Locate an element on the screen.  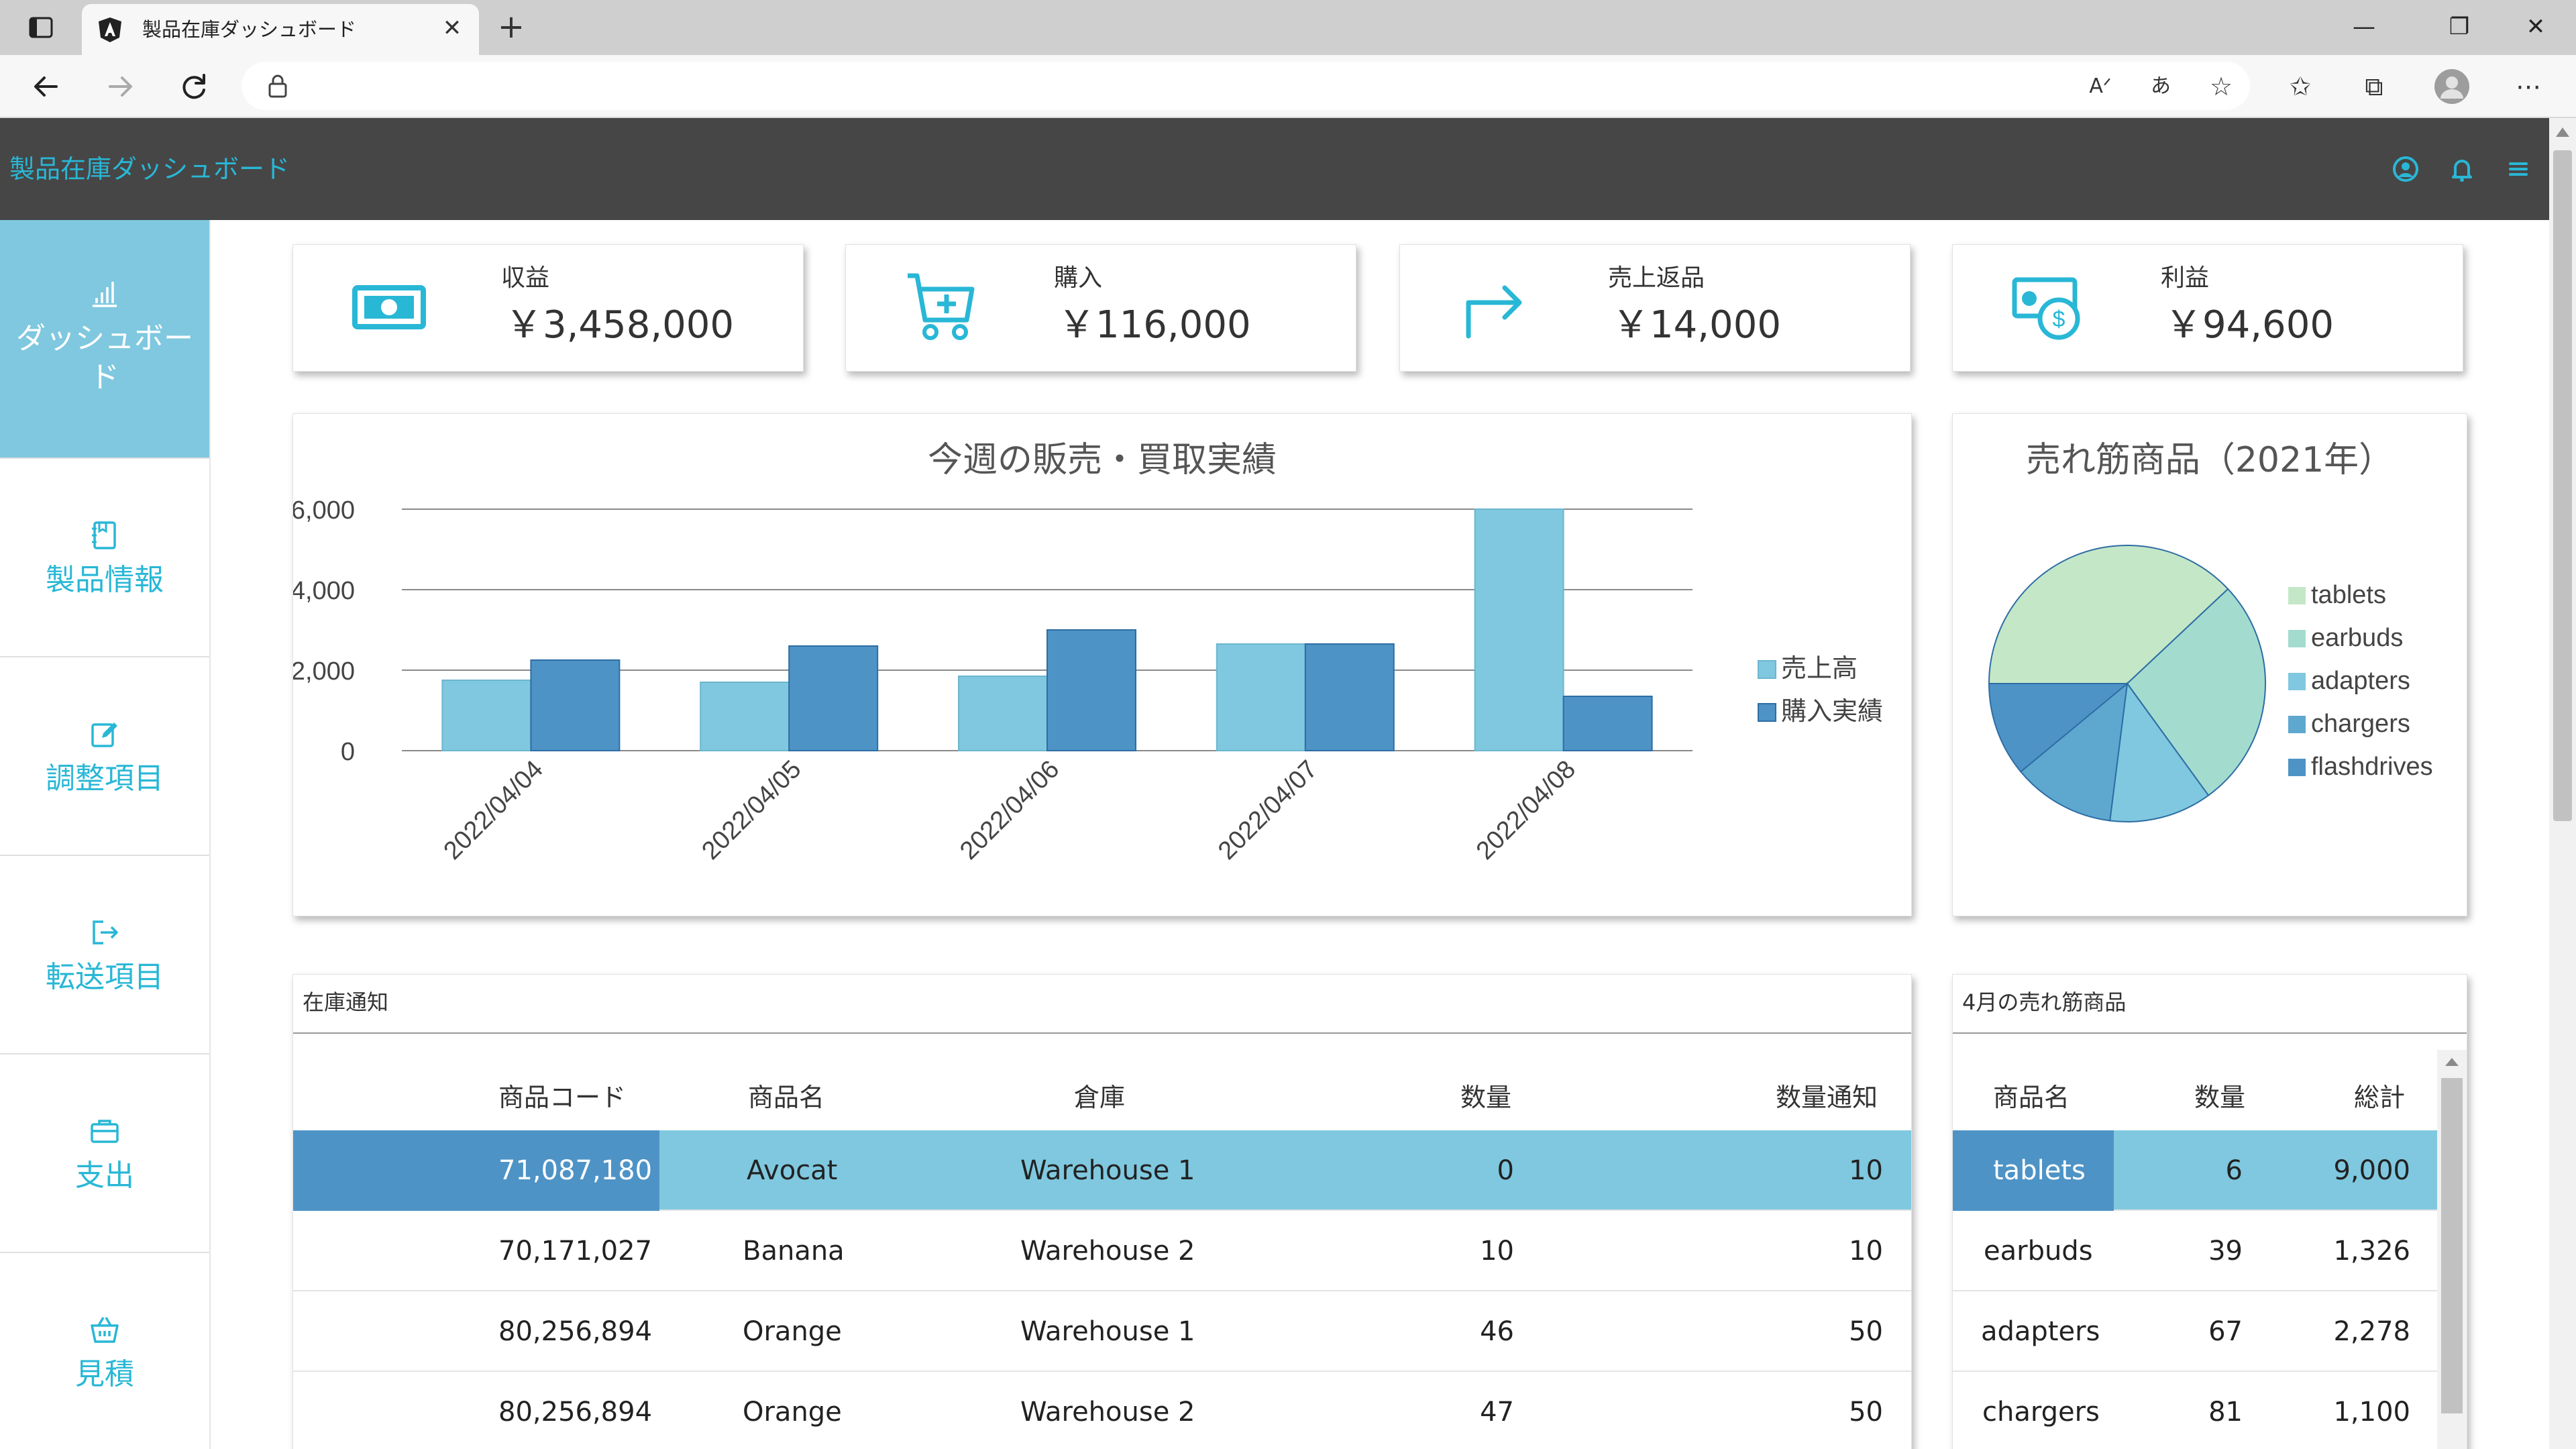
forward-icon is located at coordinates (120, 86).